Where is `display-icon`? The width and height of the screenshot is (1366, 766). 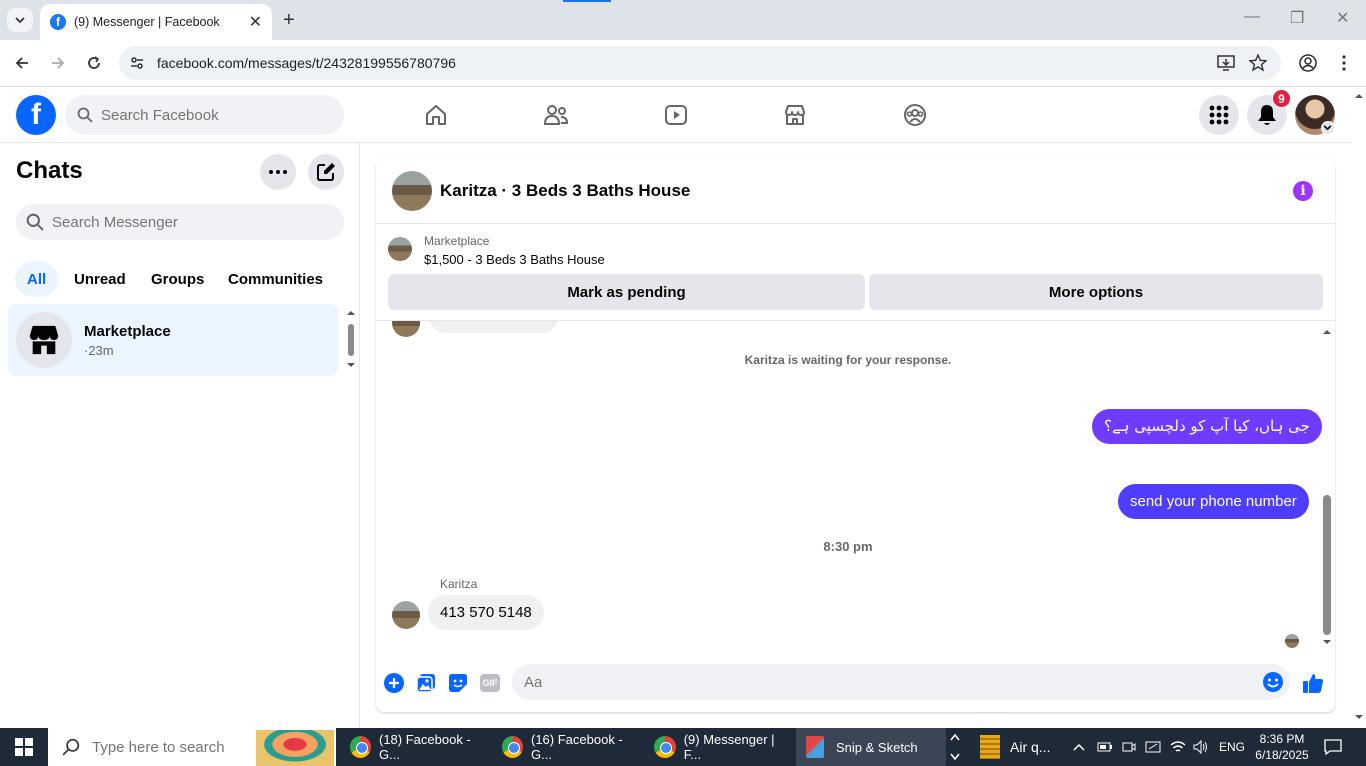 display-icon is located at coordinates (1153, 747).